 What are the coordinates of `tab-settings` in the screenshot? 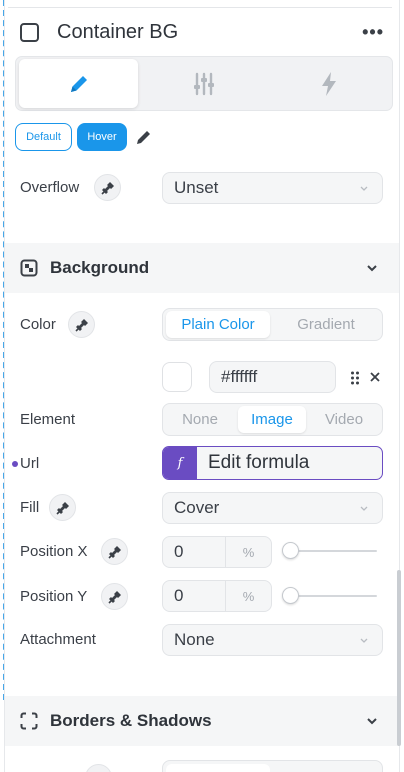 It's located at (203, 83).